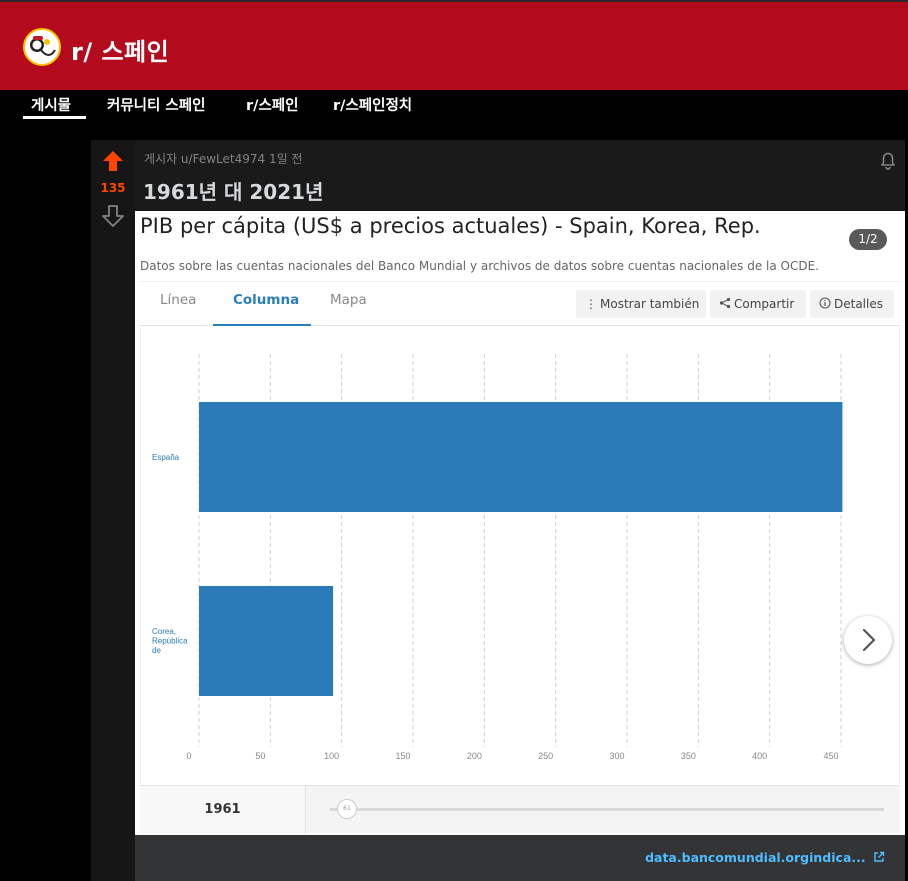  I want to click on year-slider-row: 1961 61, so click(520, 809).